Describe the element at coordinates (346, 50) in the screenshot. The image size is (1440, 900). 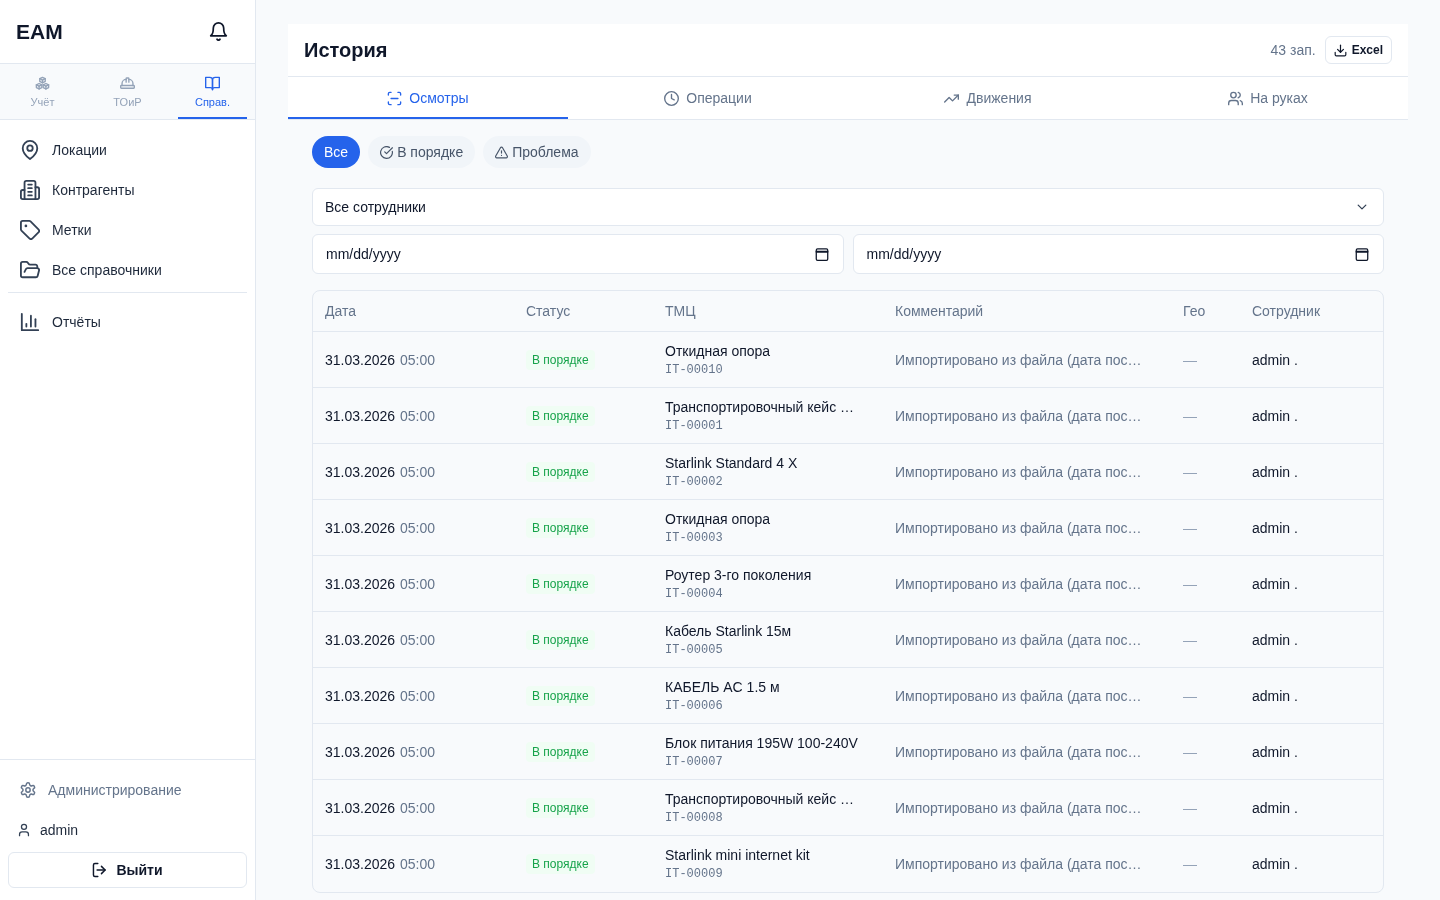
I see `page-title: История` at that location.